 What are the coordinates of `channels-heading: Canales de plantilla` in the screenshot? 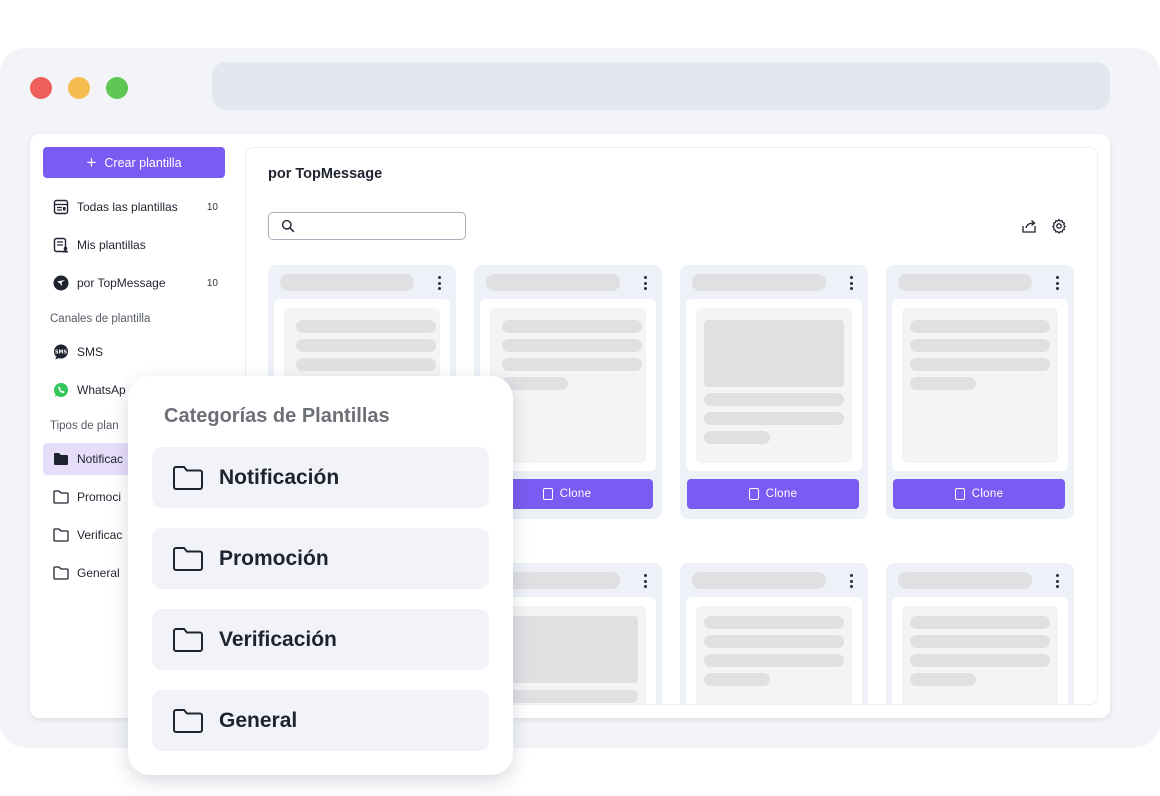 It's located at (100, 319).